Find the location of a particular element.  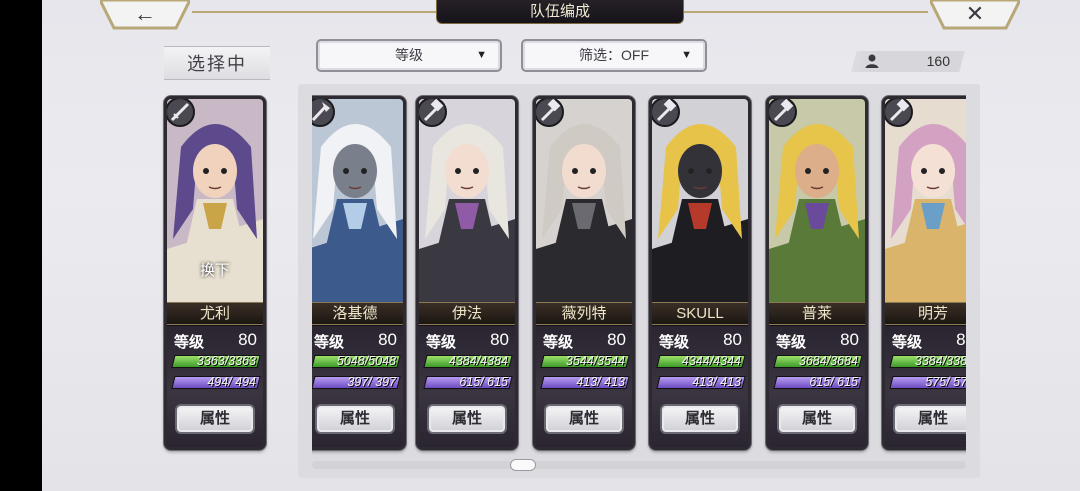

scrollbar-thumb is located at coordinates (523, 465).